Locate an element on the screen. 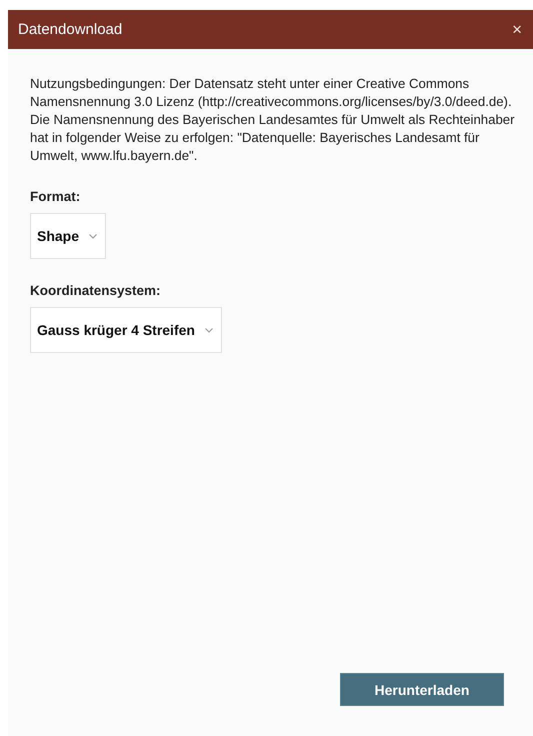 The height and width of the screenshot is (736, 533). close-button: × is located at coordinates (517, 30).